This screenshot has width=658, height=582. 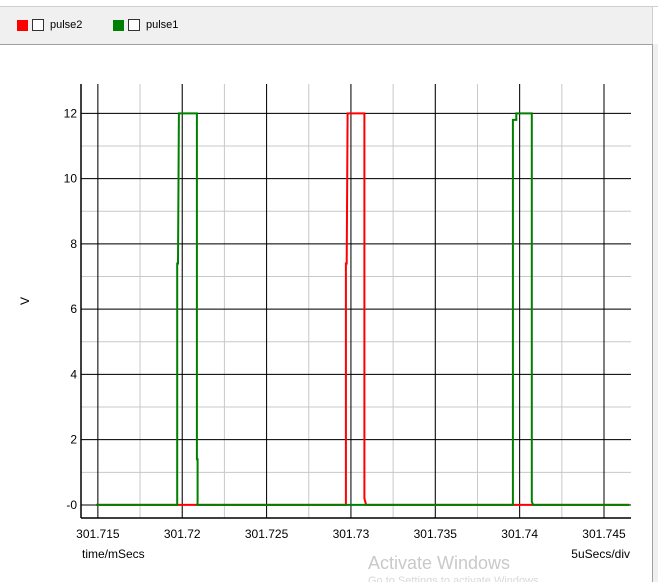 I want to click on legend-label-pulse1: pulse1, so click(x=162, y=25).